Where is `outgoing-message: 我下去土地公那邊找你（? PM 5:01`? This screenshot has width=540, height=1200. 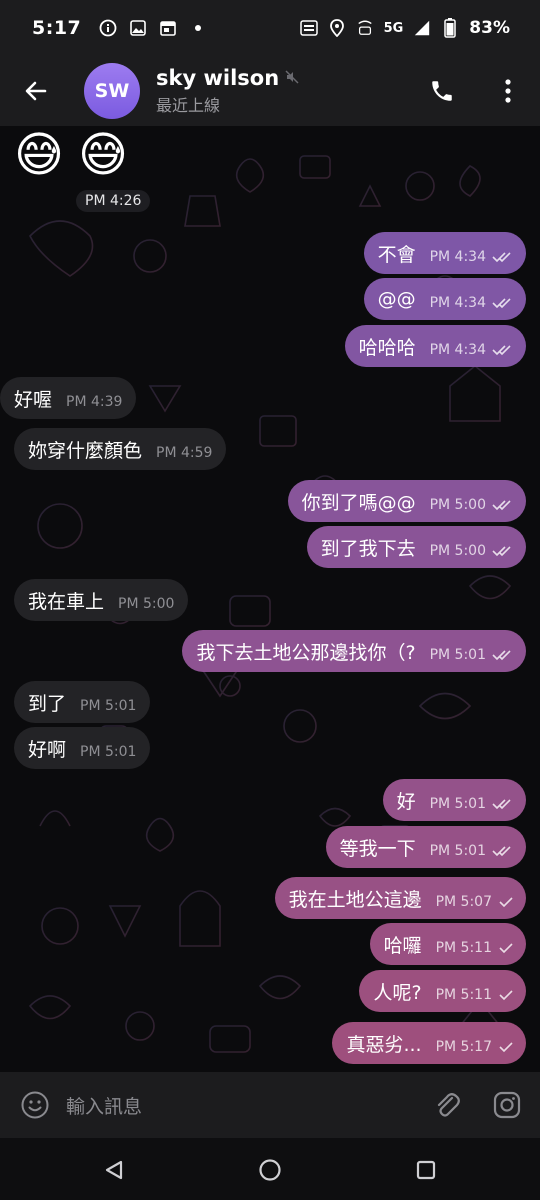
outgoing-message: 我下去土地公那邊找你（? PM 5:01 is located at coordinates (354, 651).